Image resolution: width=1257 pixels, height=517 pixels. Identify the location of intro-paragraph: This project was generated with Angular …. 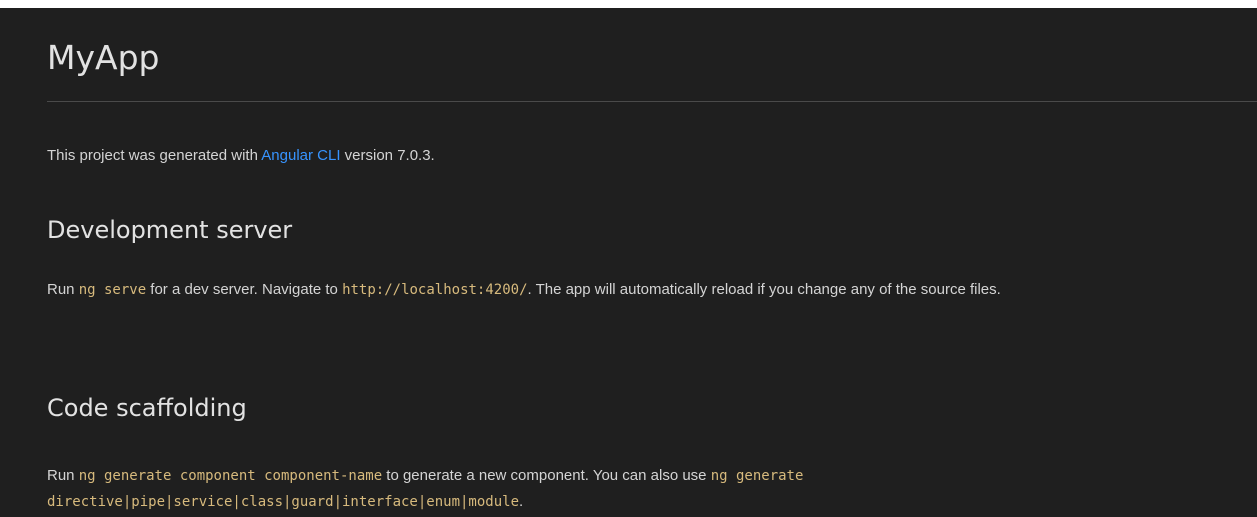
(652, 156).